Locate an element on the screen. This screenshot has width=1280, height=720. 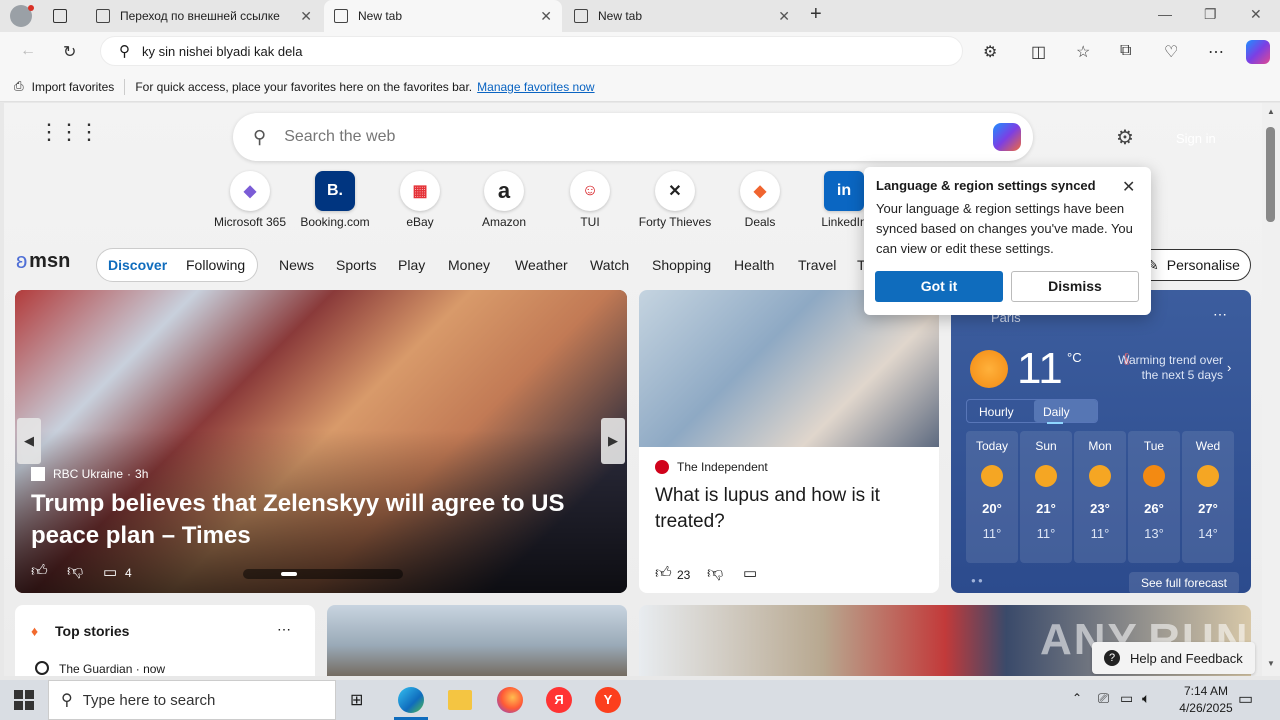
day-column: Sun 21° 11° is located at coordinates (1046, 497).